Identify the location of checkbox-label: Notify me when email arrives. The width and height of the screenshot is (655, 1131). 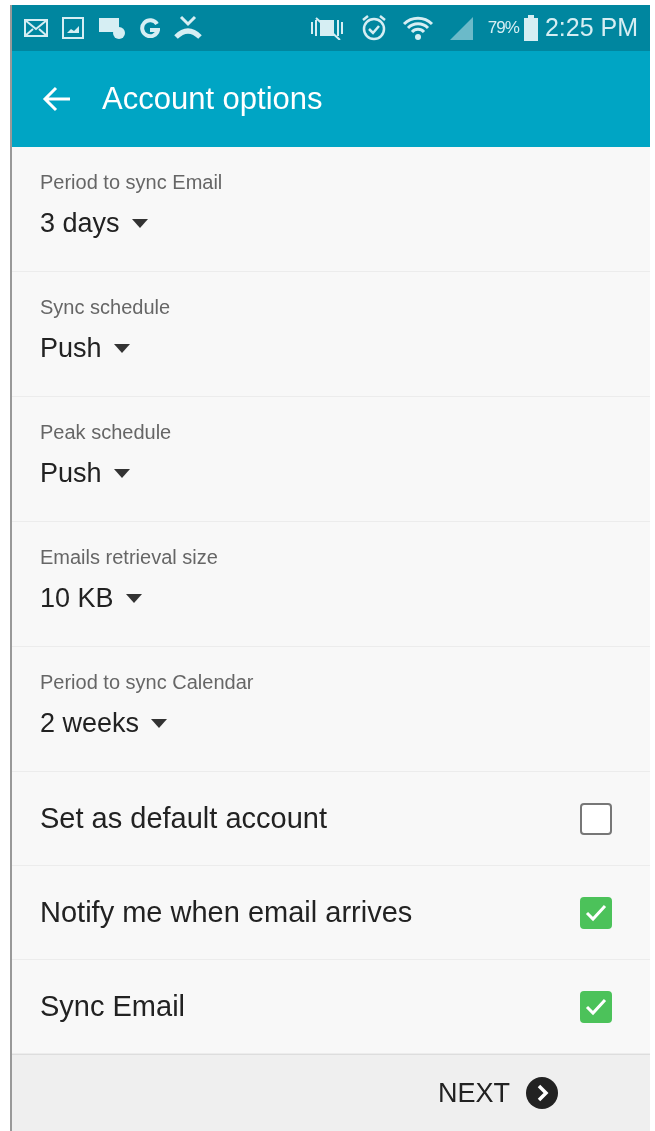
(226, 913).